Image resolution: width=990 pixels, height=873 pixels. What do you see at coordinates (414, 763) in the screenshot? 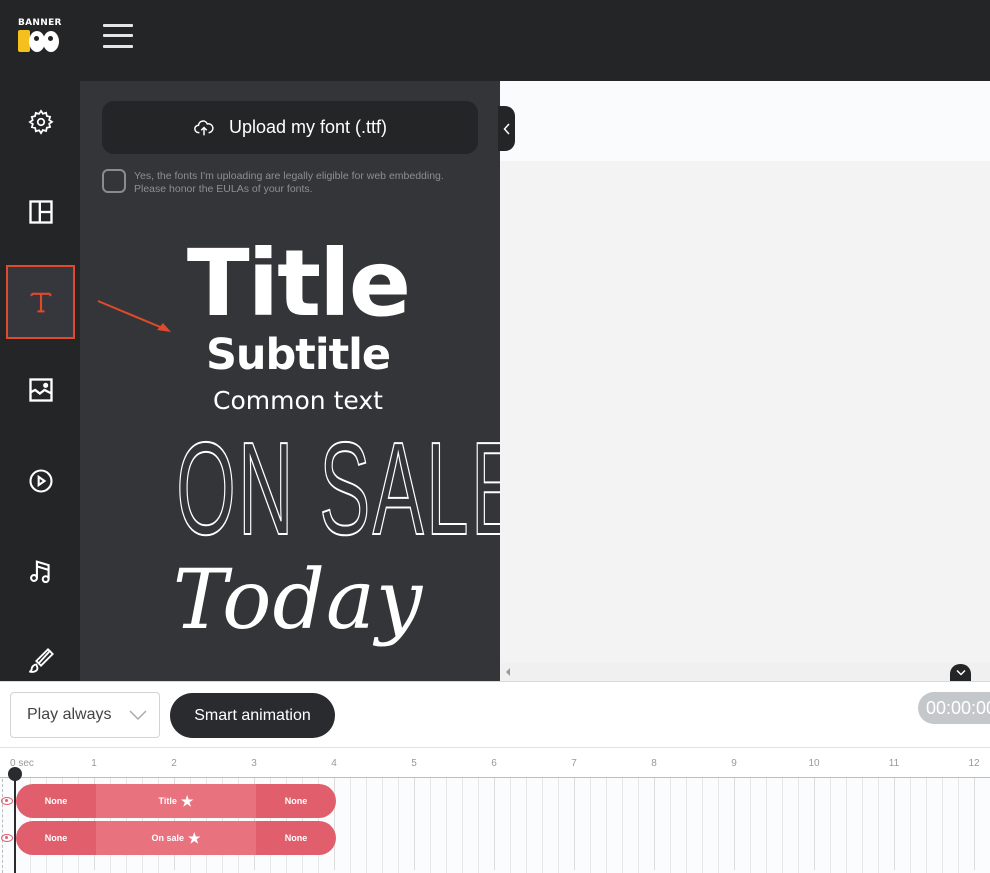
I see `tick-label: 5` at bounding box center [414, 763].